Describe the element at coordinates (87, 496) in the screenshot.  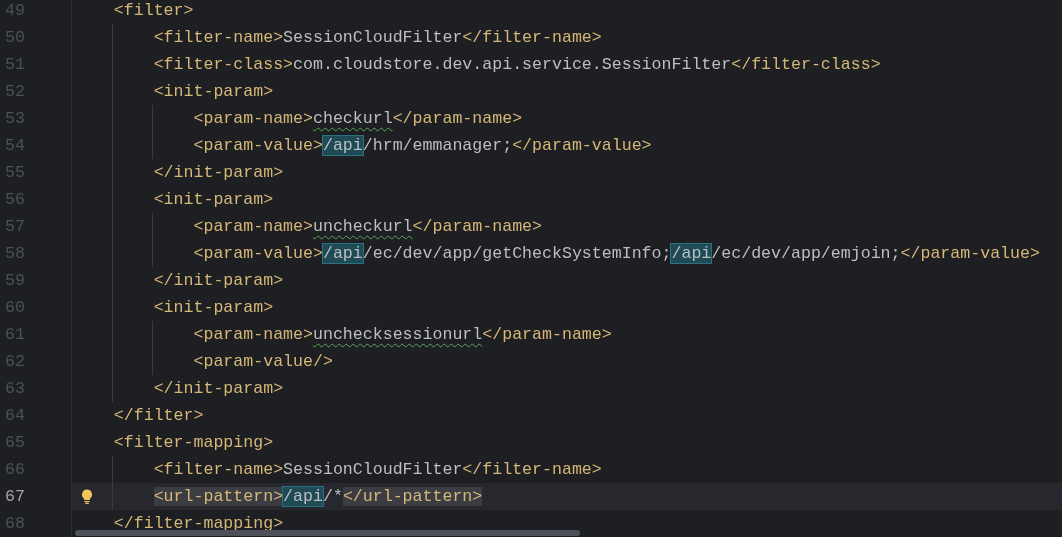
I see `lightbulb-icon` at that location.